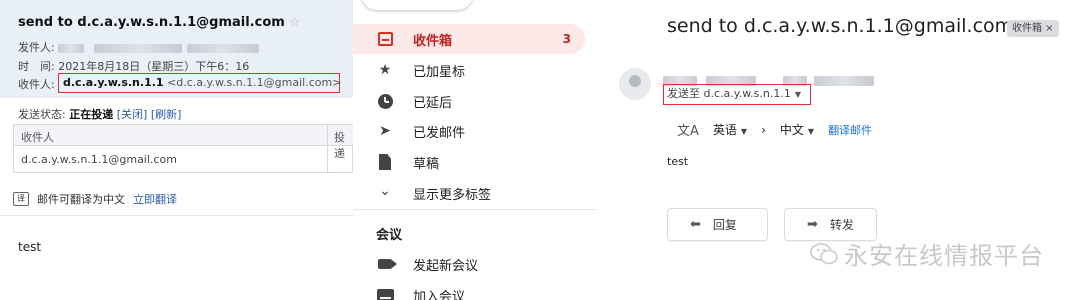 Image resolution: width=1080 pixels, height=300 pixels. I want to click on watermark-text: 永安在线情报平台, so click(944, 256).